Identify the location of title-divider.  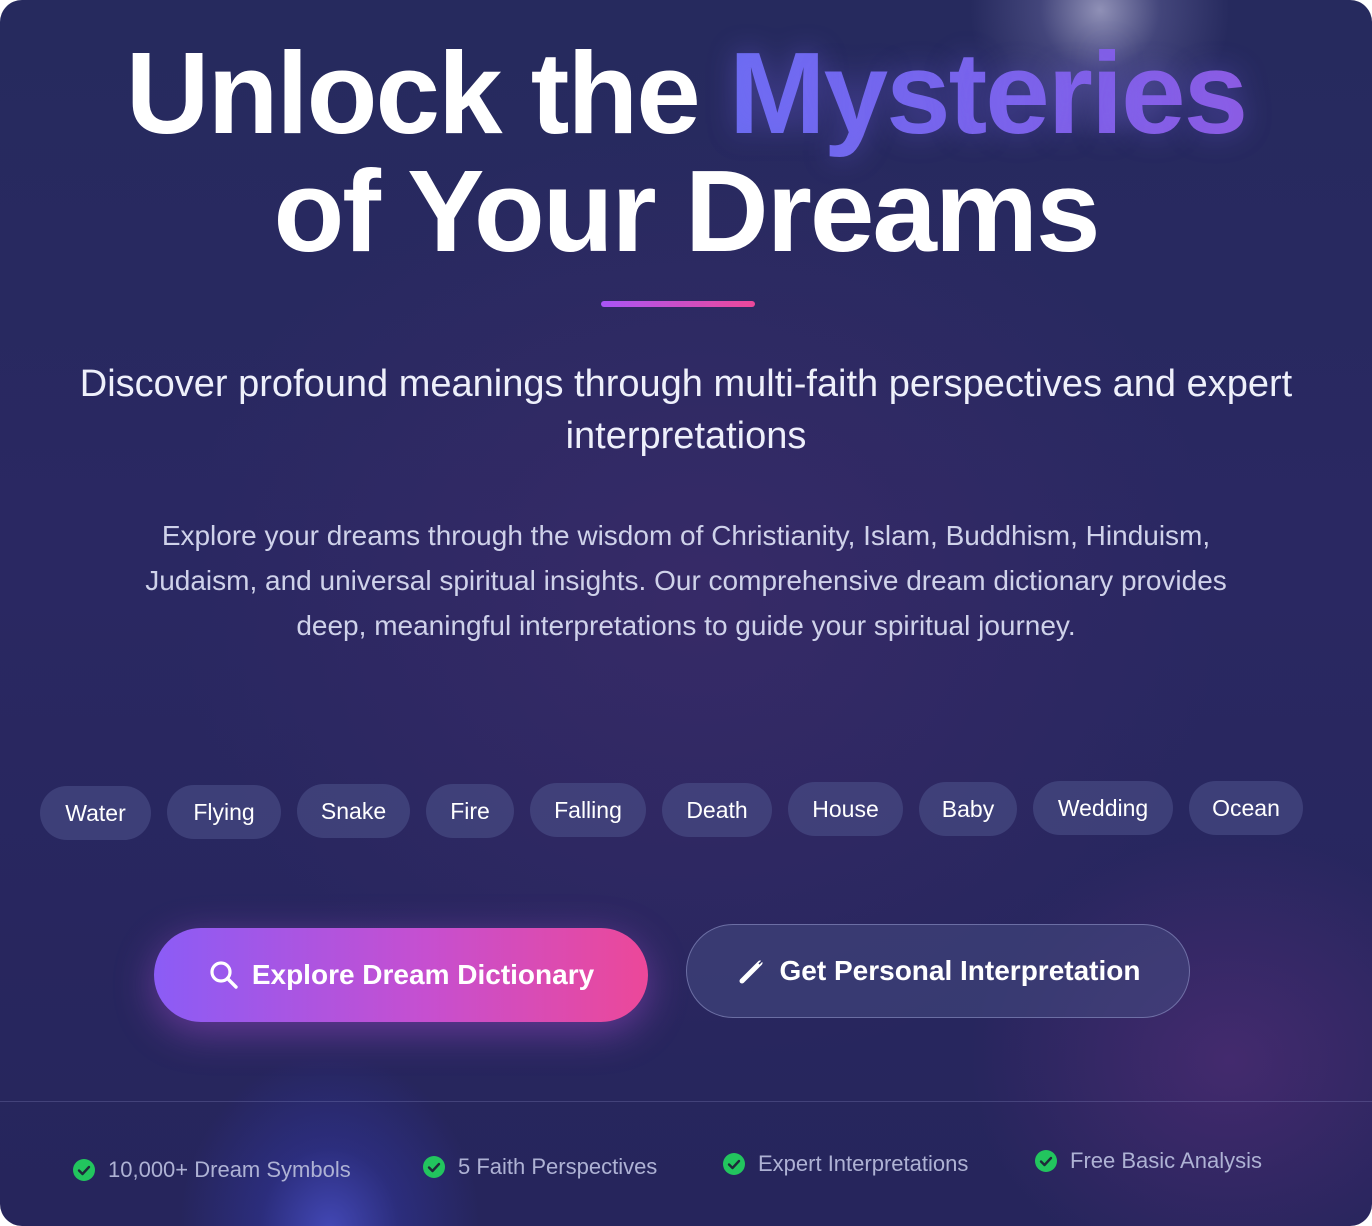
(678, 304).